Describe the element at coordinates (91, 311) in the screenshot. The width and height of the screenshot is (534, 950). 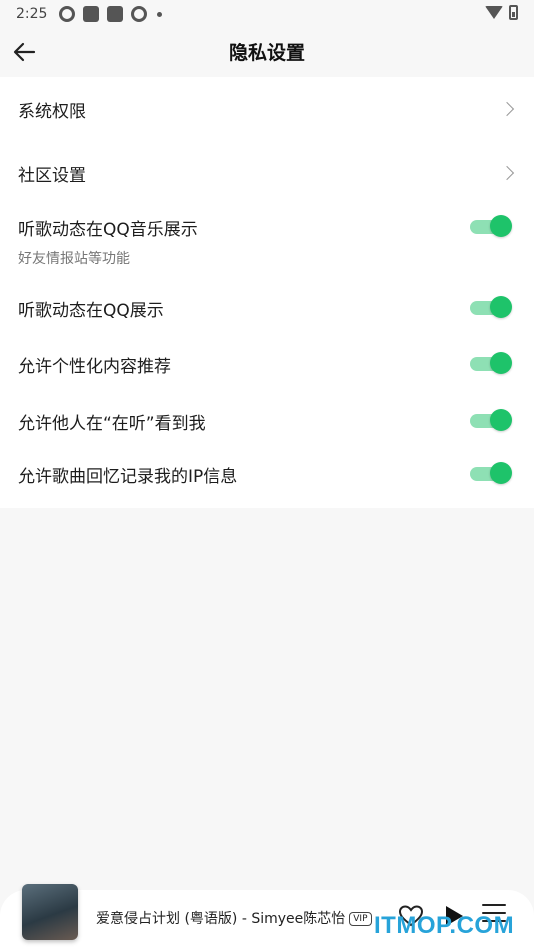
I see `setting-label: 听歌动态在QQ展示` at that location.